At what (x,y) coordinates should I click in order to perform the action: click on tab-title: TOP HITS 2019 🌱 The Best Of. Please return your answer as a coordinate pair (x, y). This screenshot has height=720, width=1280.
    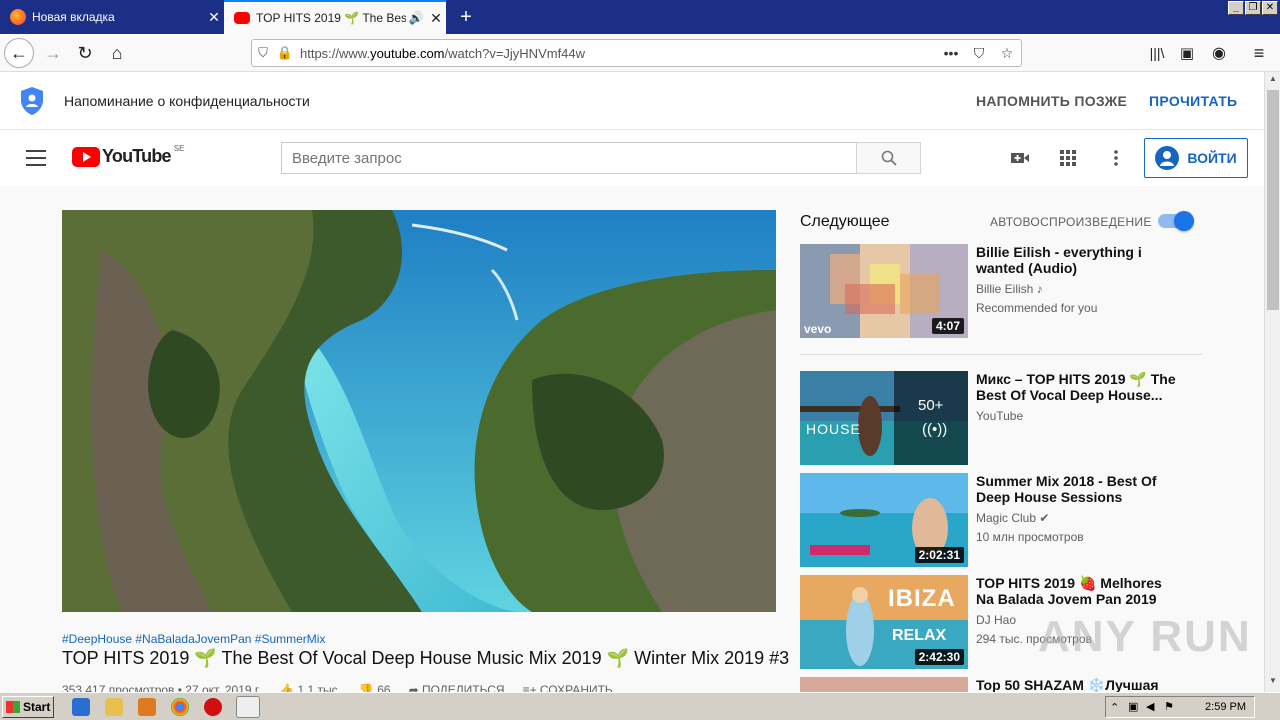
    Looking at the image, I should click on (331, 18).